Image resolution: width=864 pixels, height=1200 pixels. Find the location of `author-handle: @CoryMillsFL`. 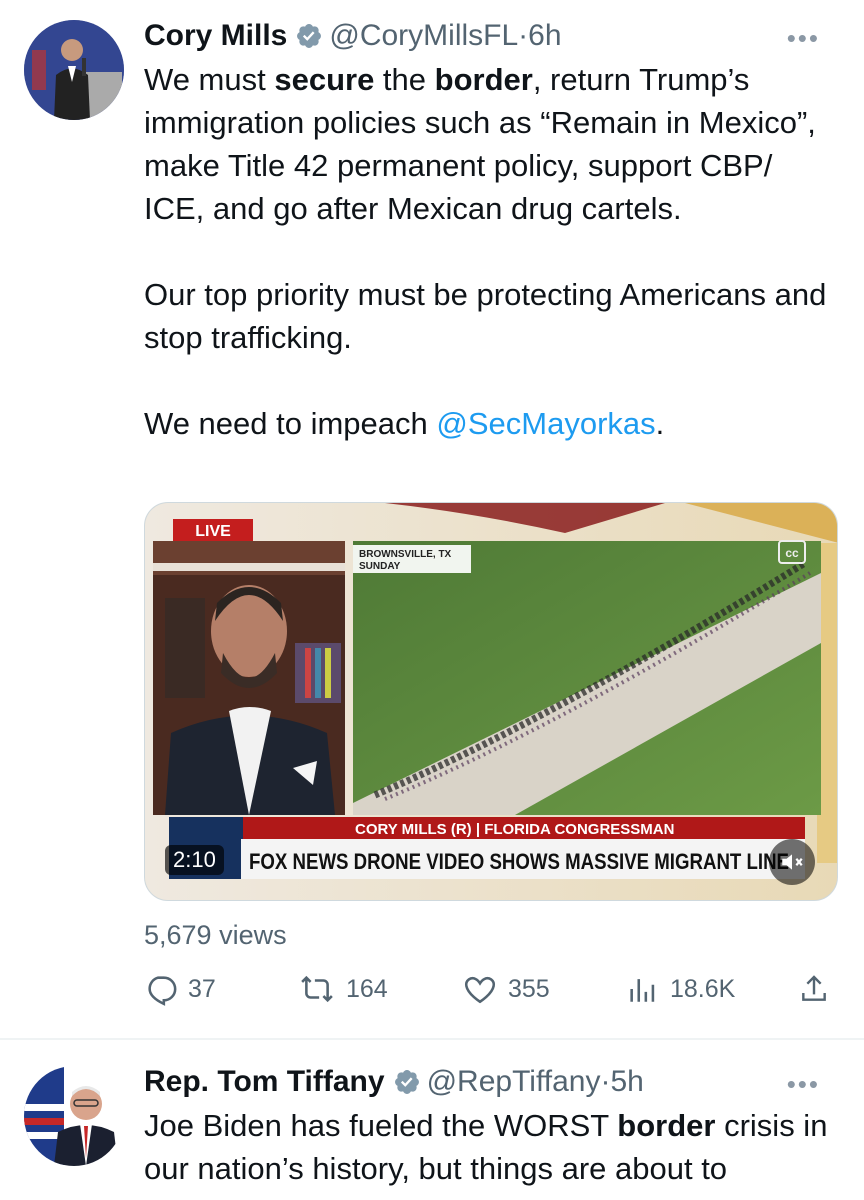

author-handle: @CoryMillsFL is located at coordinates (423, 36).